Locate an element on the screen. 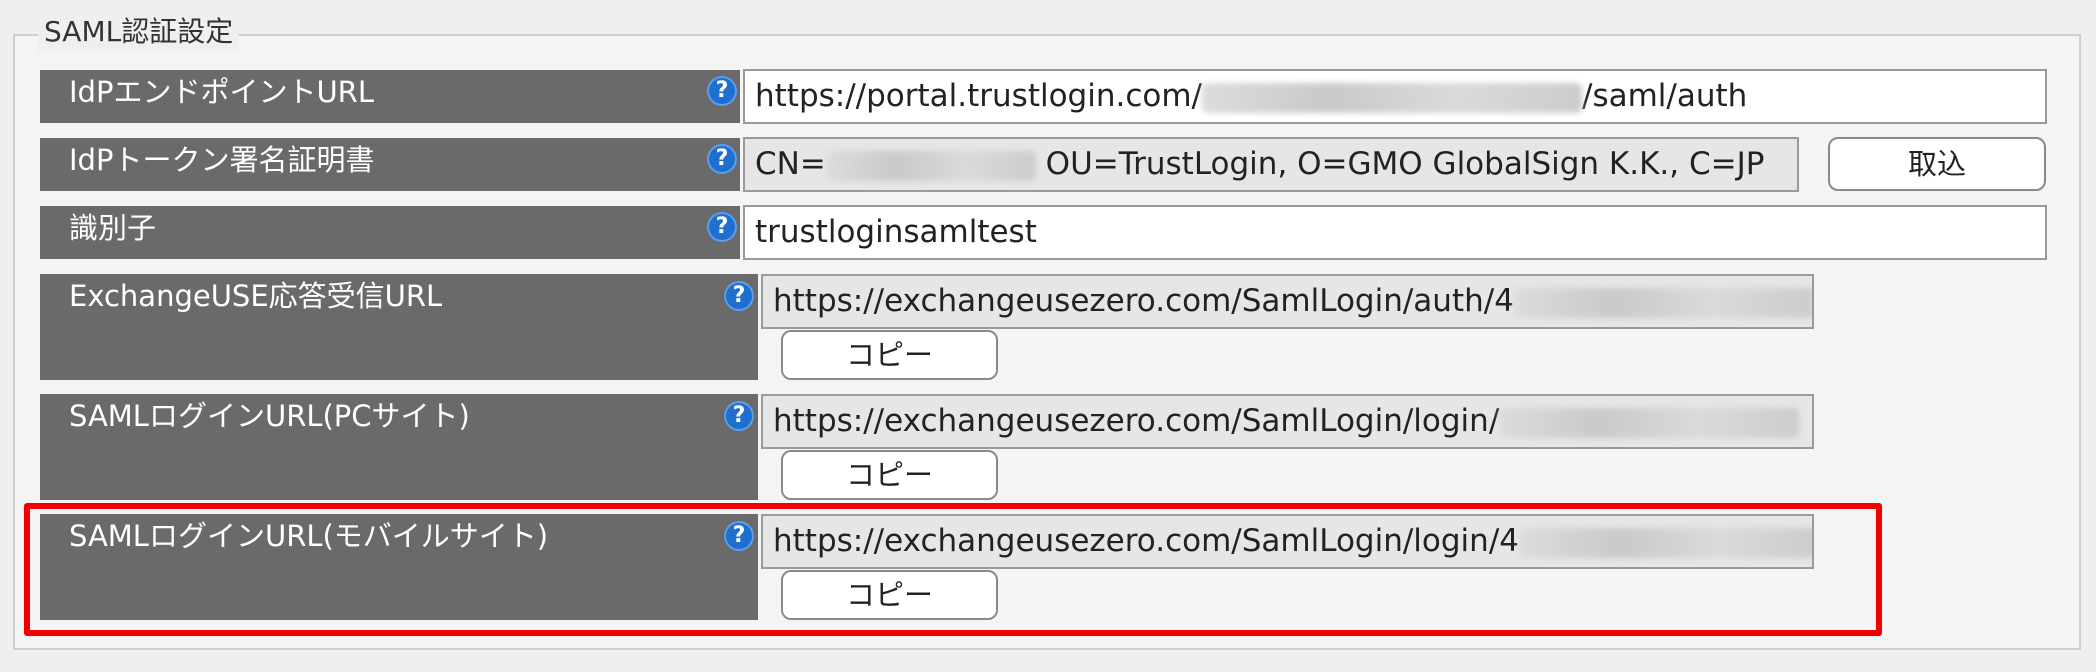  label-saml-login-url-pc: SAMLログインURL(PCサイト) is located at coordinates (399, 447).